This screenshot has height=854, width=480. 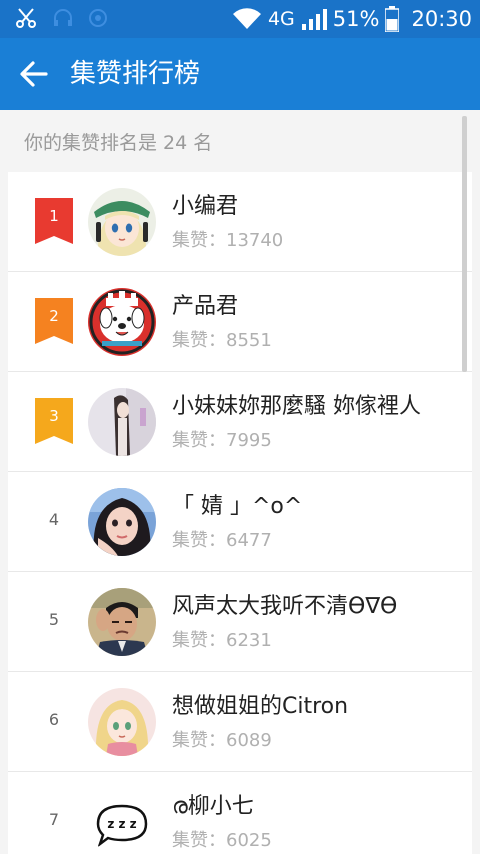 What do you see at coordinates (441, 19) in the screenshot?
I see `clock: 20:30` at bounding box center [441, 19].